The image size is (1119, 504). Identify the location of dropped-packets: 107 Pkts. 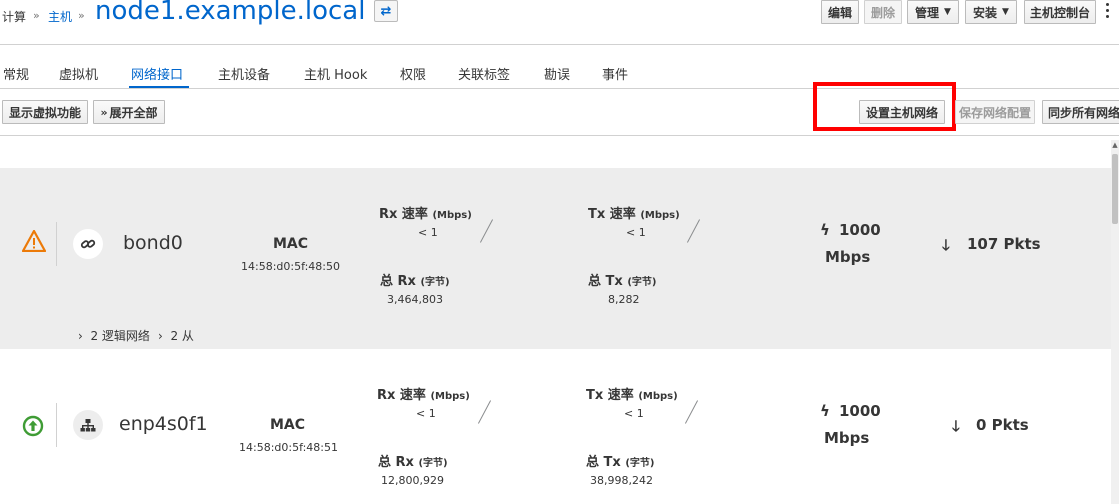
(1004, 244).